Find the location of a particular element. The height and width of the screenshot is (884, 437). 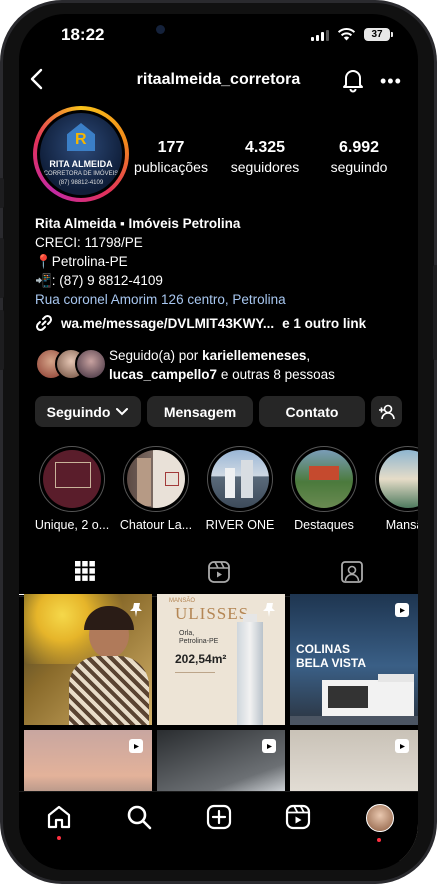

tagged-tab-icon is located at coordinates (352, 572).